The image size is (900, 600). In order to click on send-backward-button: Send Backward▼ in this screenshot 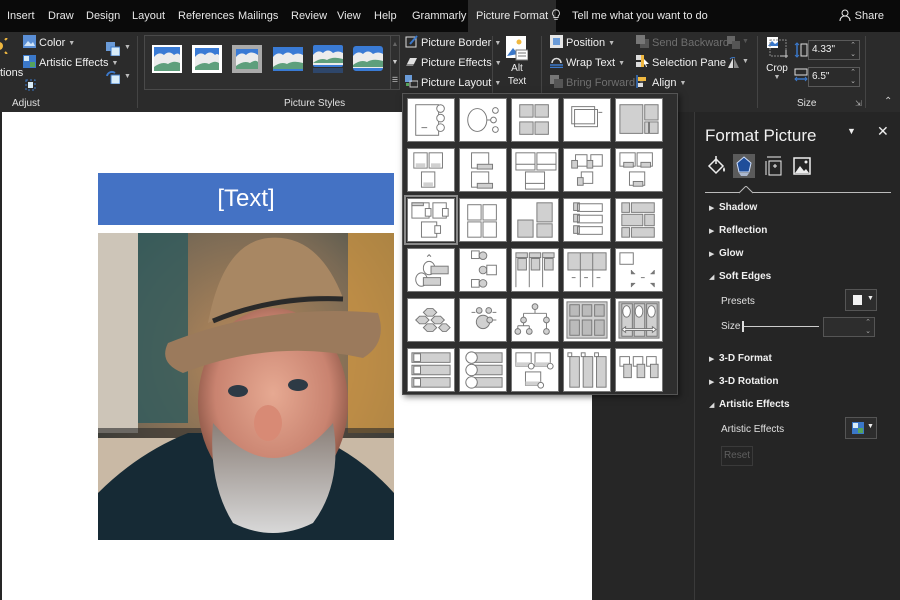, I will do `click(687, 43)`.